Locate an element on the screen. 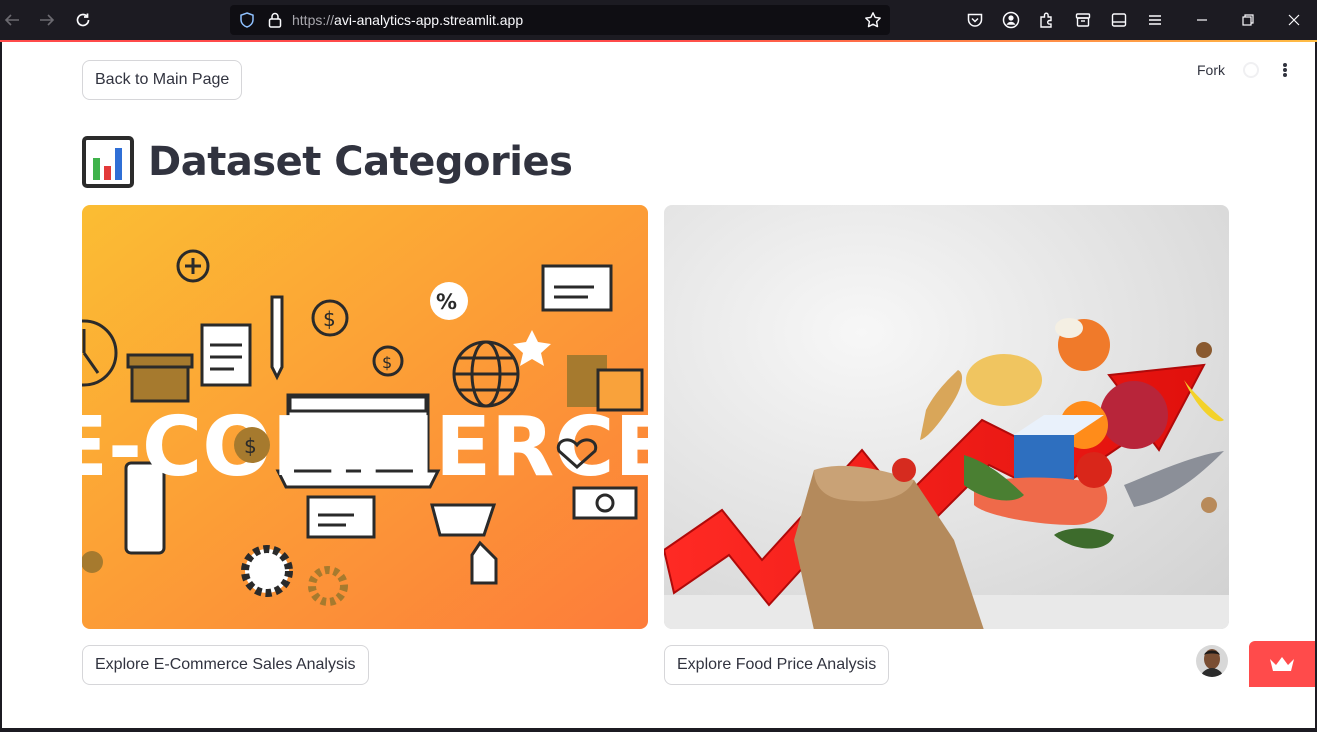 The width and height of the screenshot is (1317, 732). avatar is located at coordinates (1212, 661).